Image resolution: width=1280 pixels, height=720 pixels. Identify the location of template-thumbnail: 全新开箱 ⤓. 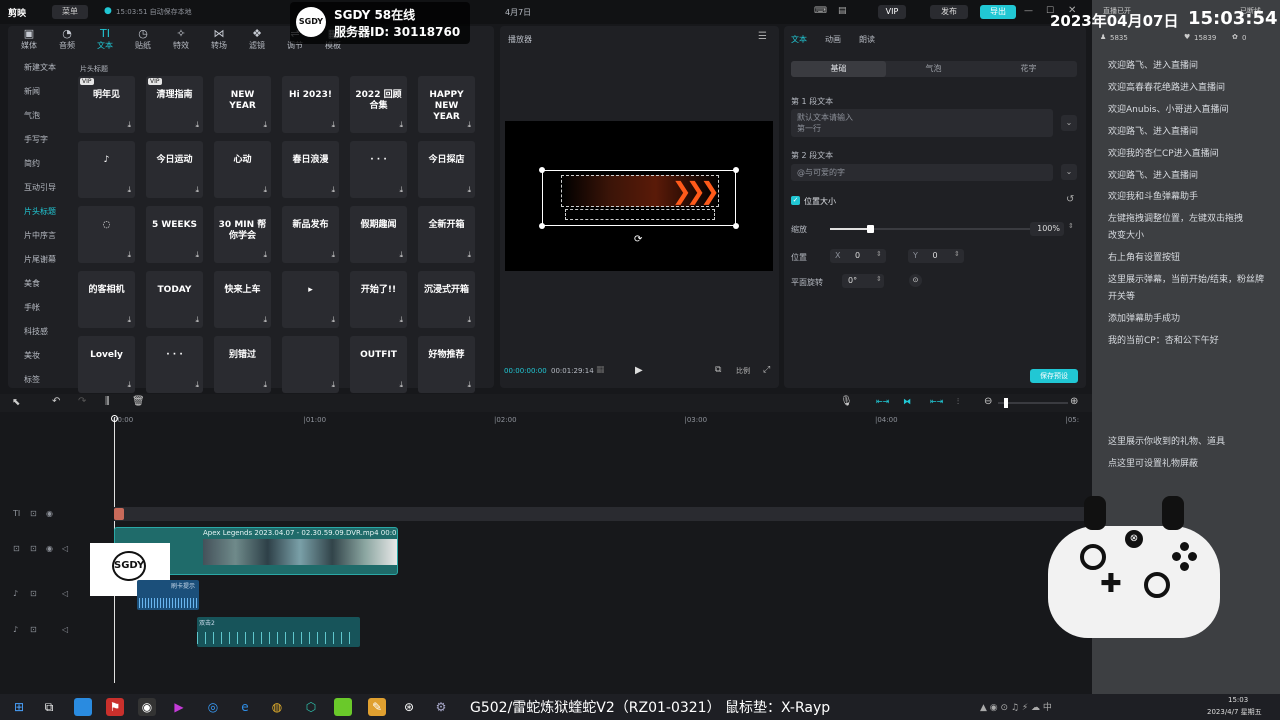
(446, 234).